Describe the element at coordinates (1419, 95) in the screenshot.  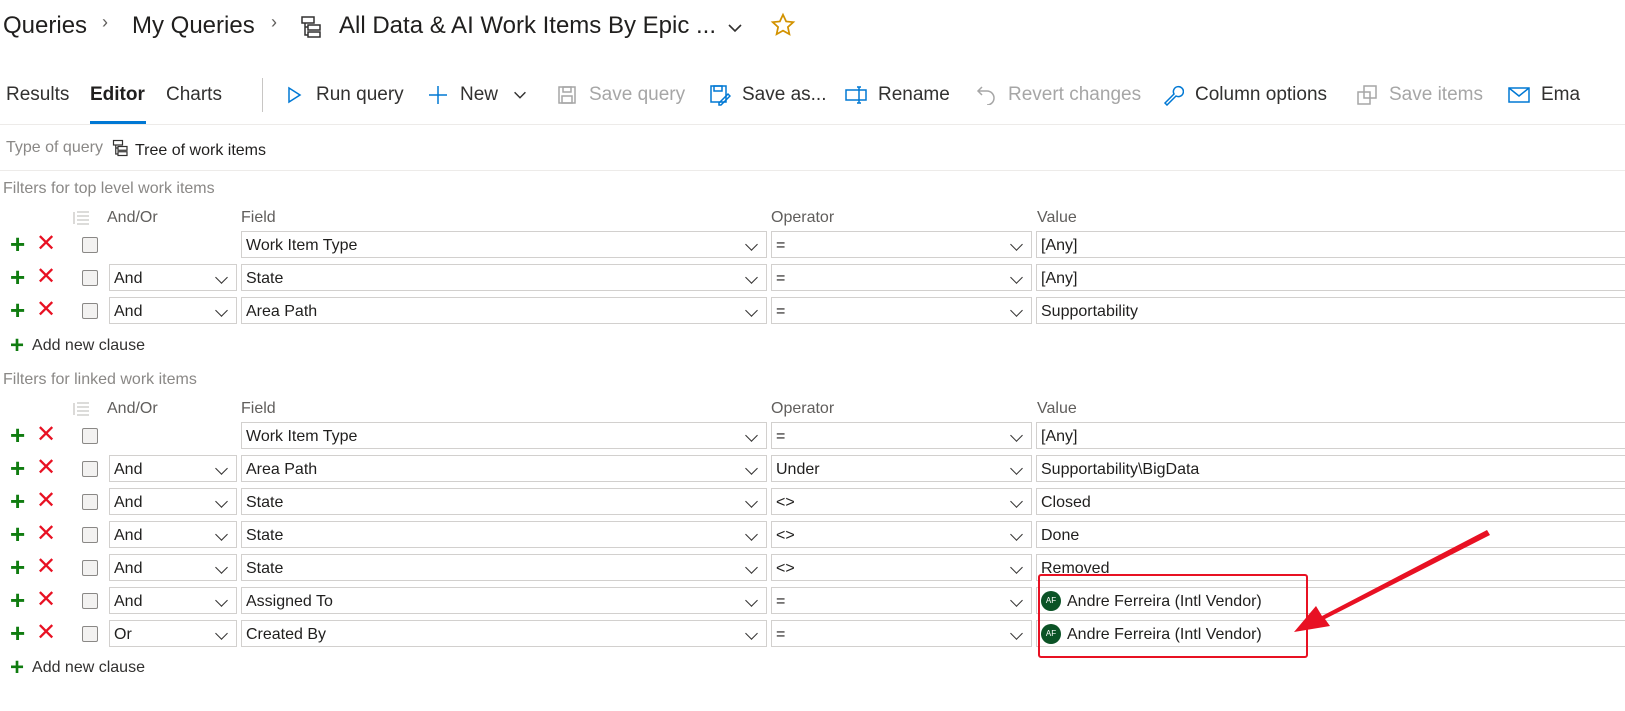
I see `save-items-button: Save items` at that location.